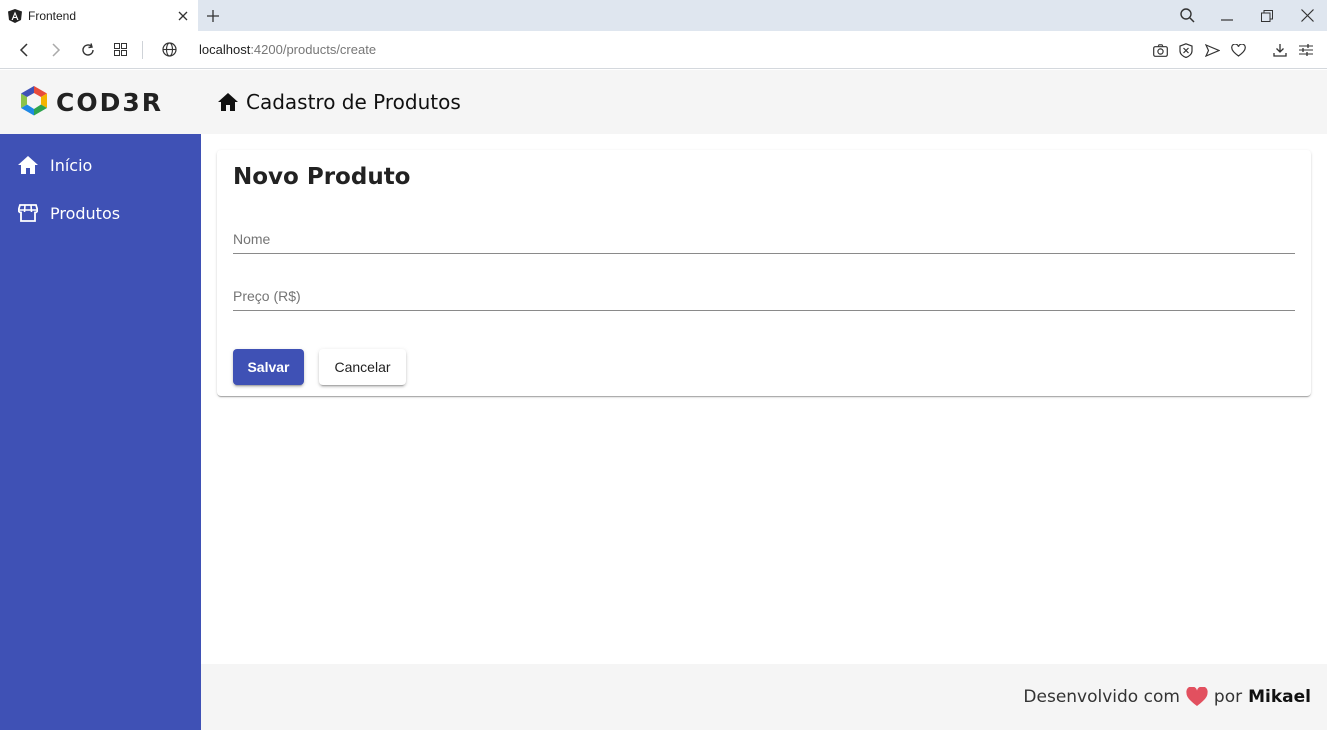 The width and height of the screenshot is (1327, 730). I want to click on page-title-text: Cadastro de Produtos, so click(353, 102).